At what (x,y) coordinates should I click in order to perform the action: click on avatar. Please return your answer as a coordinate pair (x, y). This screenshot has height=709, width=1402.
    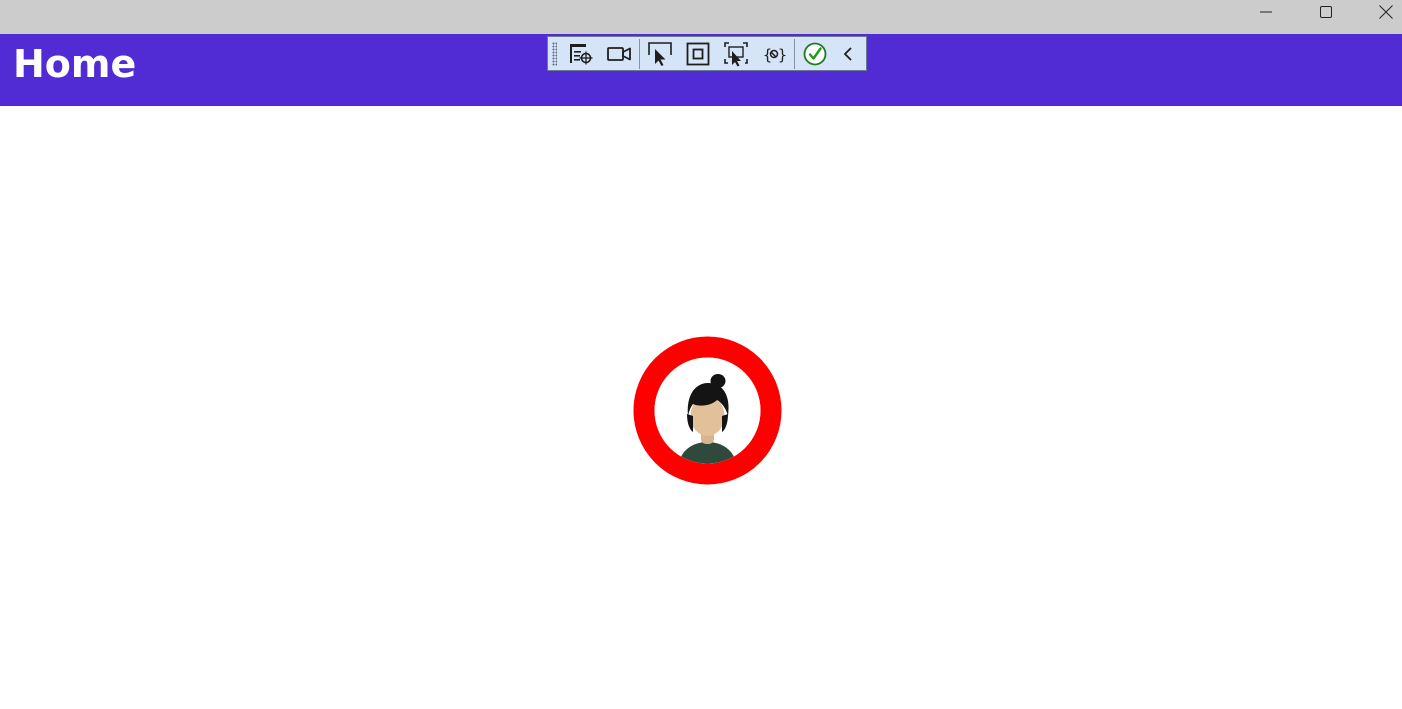
    Looking at the image, I should click on (707, 410).